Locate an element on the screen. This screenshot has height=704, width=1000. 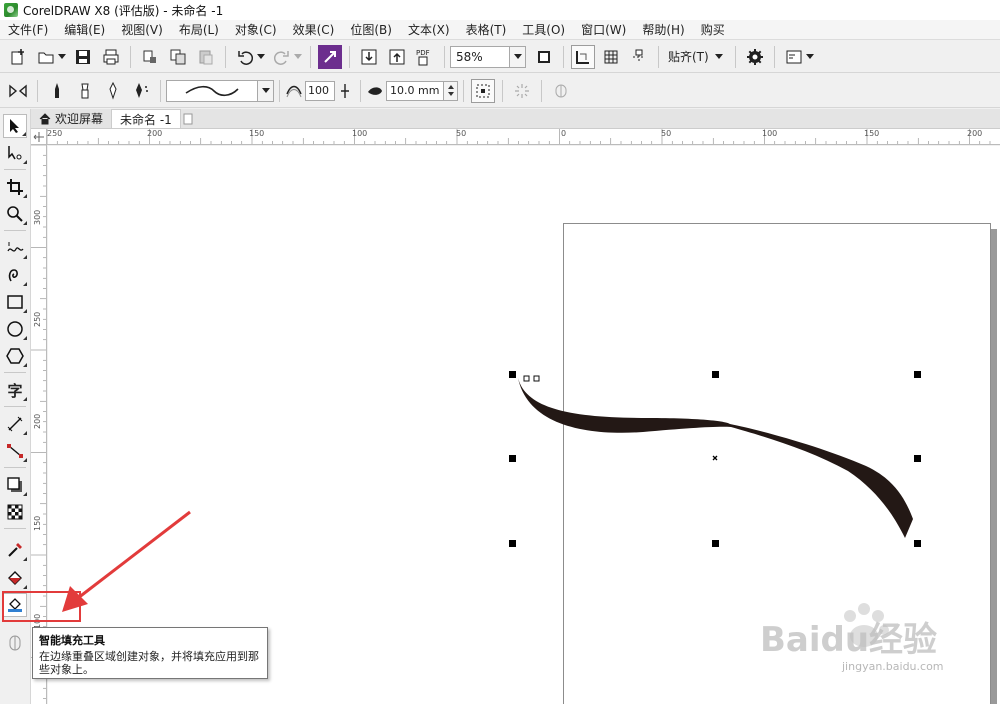
redo-icon is located at coordinates (281, 57).